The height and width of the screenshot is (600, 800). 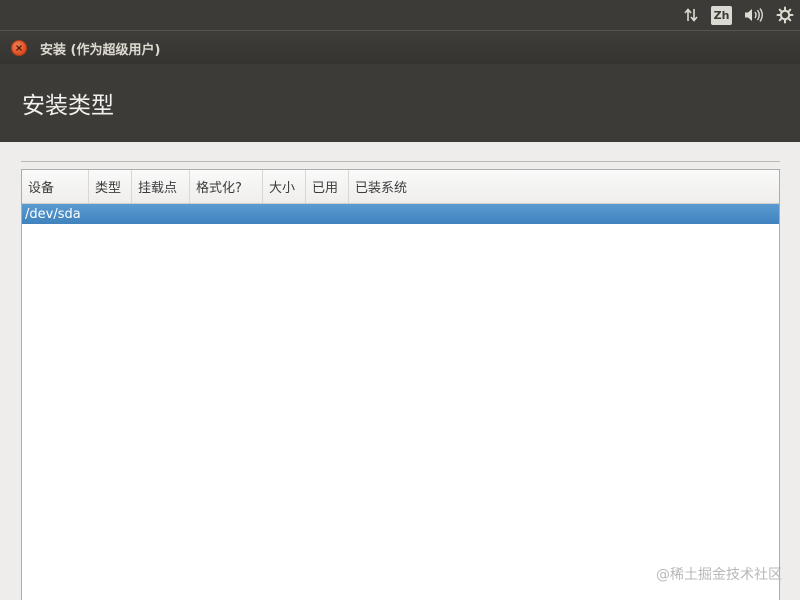 What do you see at coordinates (55, 186) in the screenshot?
I see `column-header-device: 设备` at bounding box center [55, 186].